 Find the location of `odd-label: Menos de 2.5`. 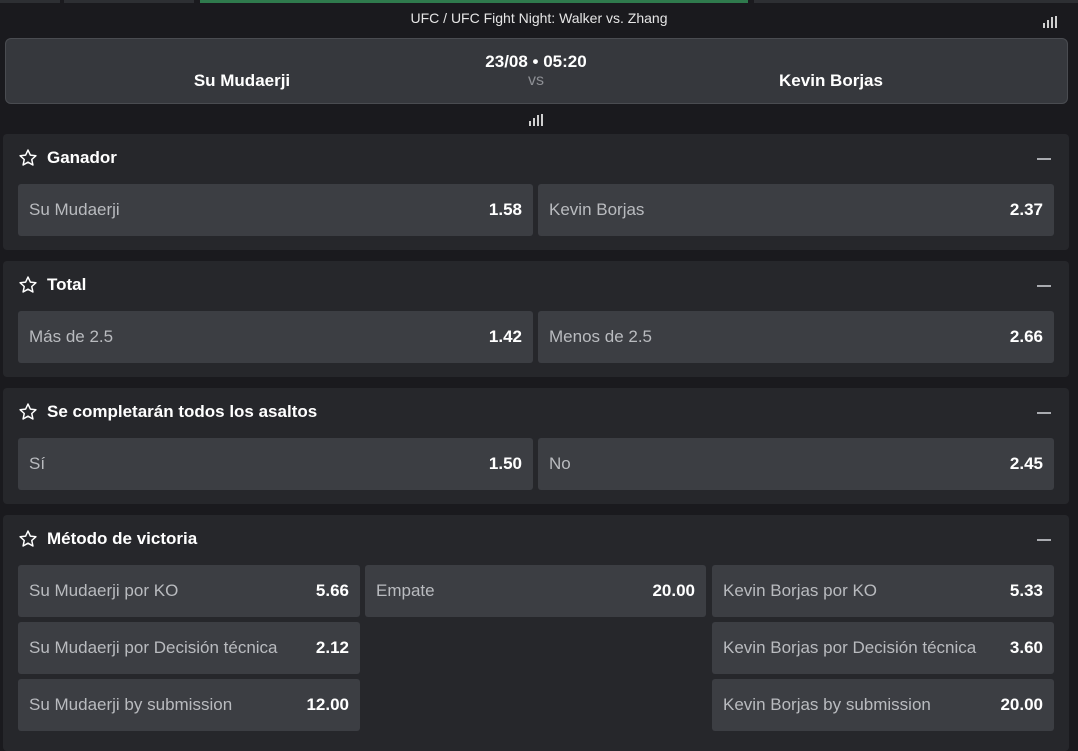

odd-label: Menos de 2.5 is located at coordinates (601, 336).